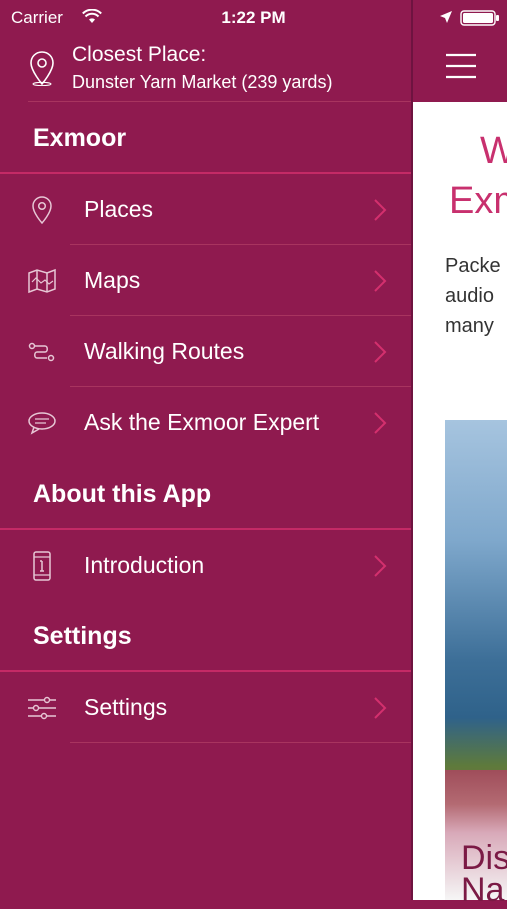  What do you see at coordinates (122, 494) in the screenshot?
I see `section-title-about: About this App` at bounding box center [122, 494].